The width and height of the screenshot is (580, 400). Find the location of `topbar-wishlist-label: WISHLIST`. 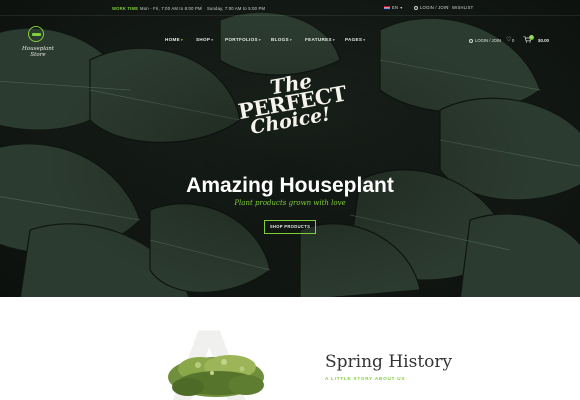

topbar-wishlist-label: WISHLIST is located at coordinates (462, 7).